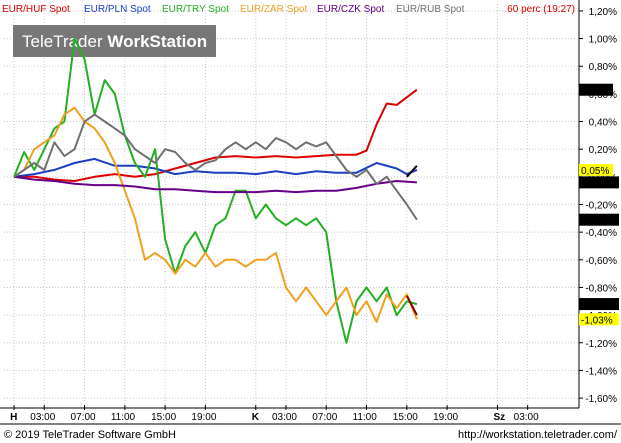 The image size is (621, 443). Describe the element at coordinates (42, 417) in the screenshot. I see `x-tick-label-1: 03:00` at that location.